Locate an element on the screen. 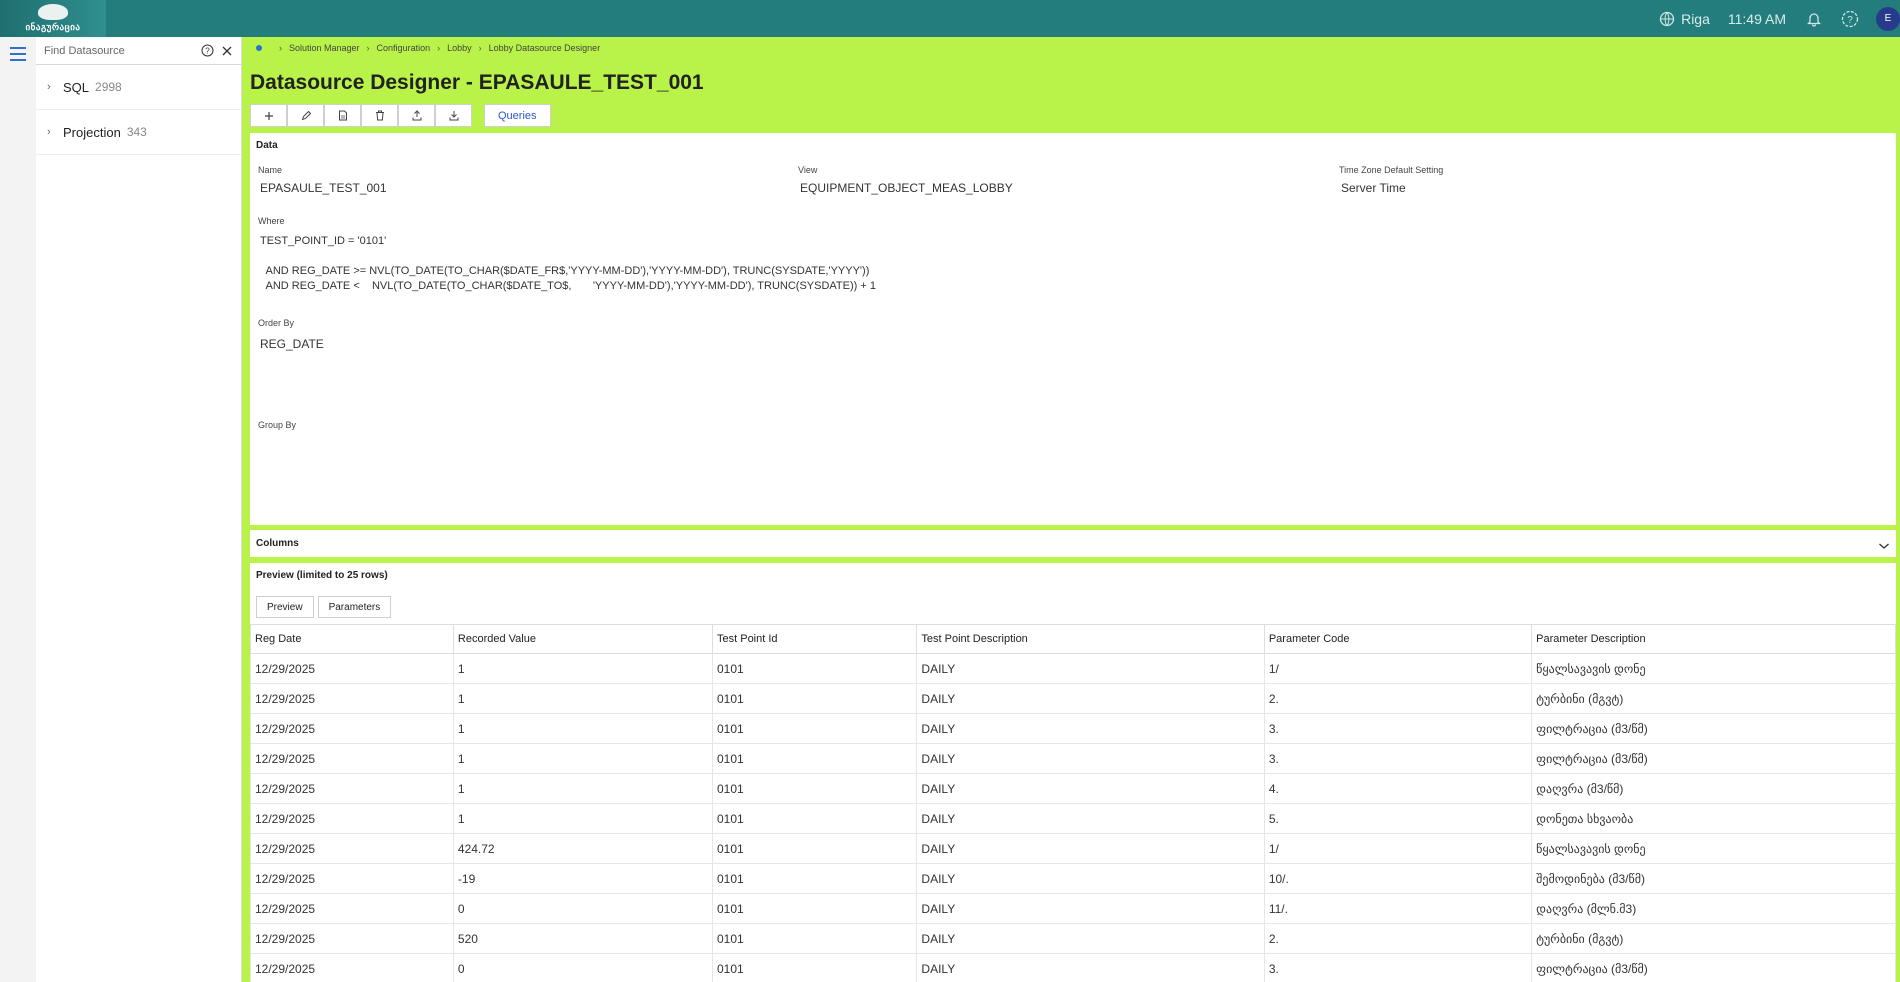  tree-item-label: SQL is located at coordinates (76, 87).